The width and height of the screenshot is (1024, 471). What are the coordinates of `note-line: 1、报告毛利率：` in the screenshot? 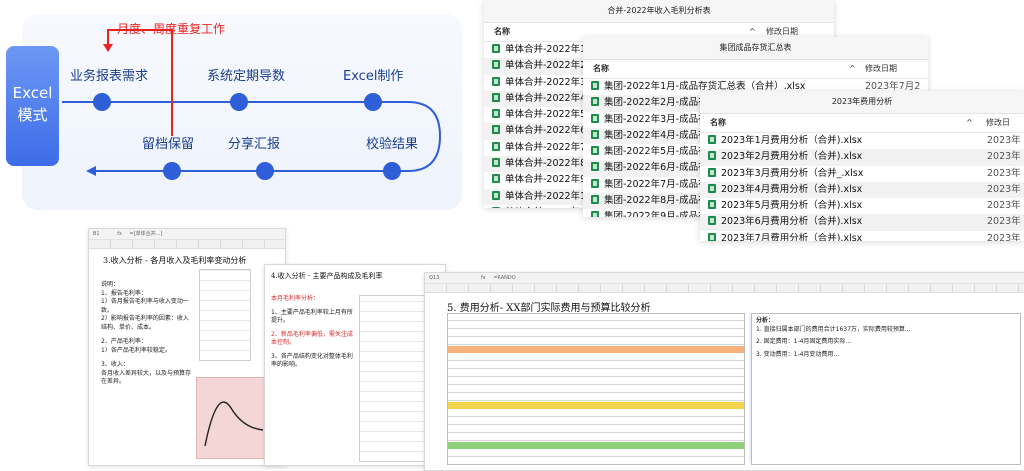 It's located at (124, 293).